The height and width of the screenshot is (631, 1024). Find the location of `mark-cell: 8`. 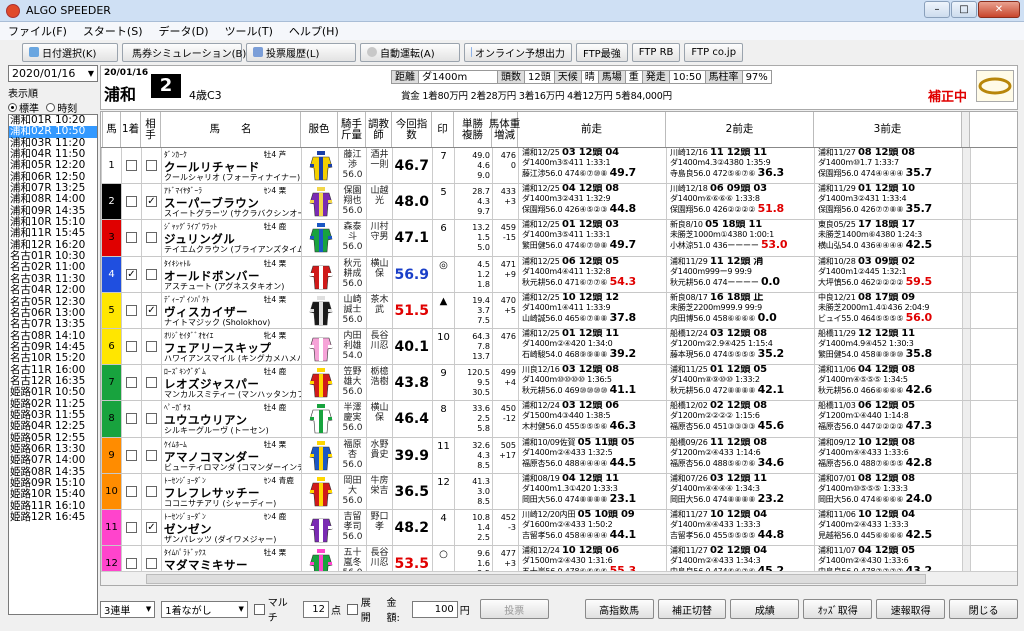

mark-cell: 8 is located at coordinates (444, 419).